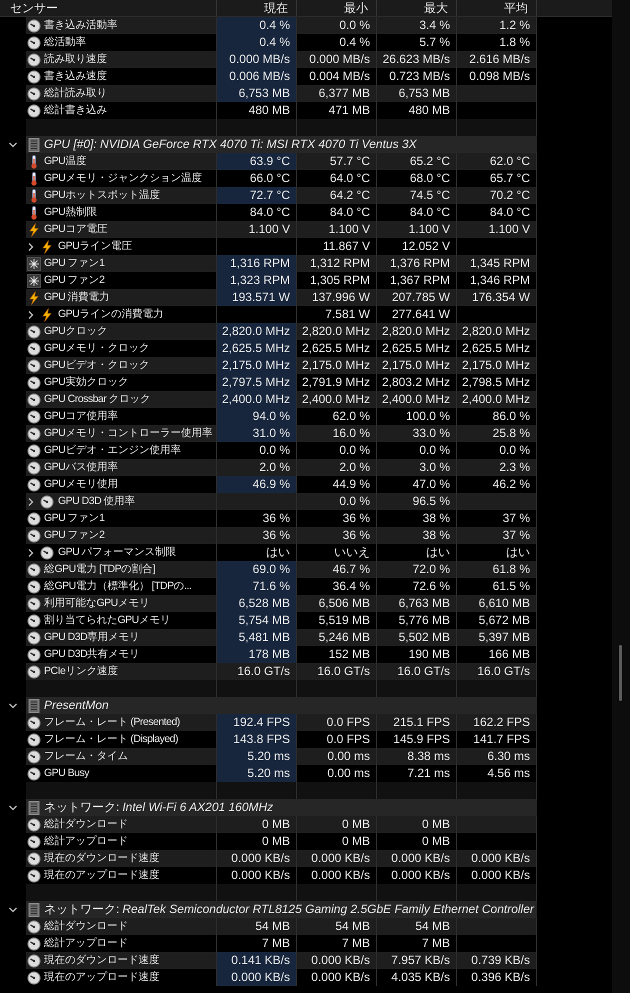  I want to click on table-cell: 72.7 °C, so click(257, 195).